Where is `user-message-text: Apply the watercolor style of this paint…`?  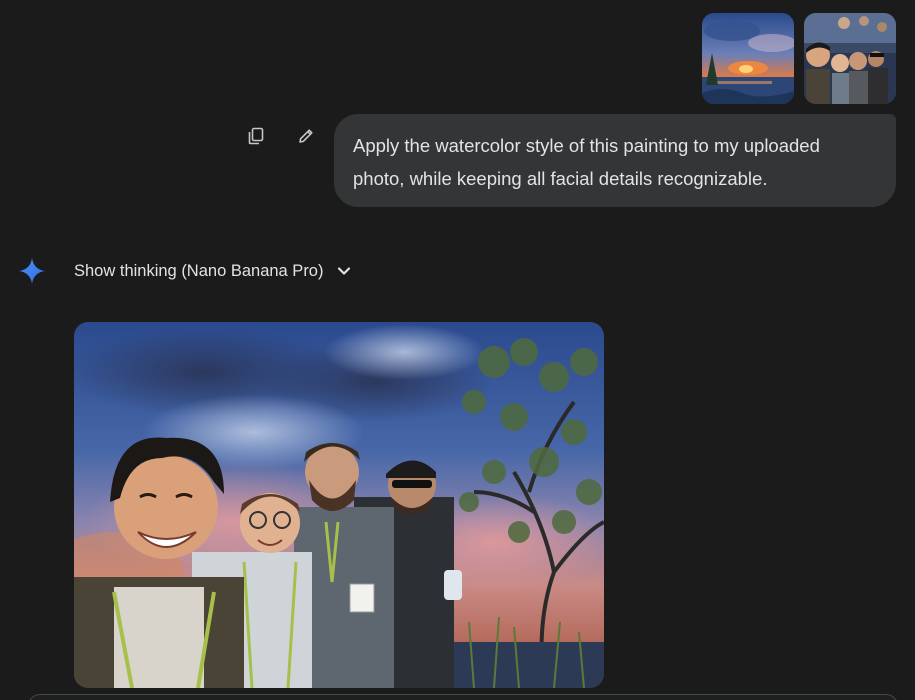
user-message-text: Apply the watercolor style of this paint… is located at coordinates (586, 162).